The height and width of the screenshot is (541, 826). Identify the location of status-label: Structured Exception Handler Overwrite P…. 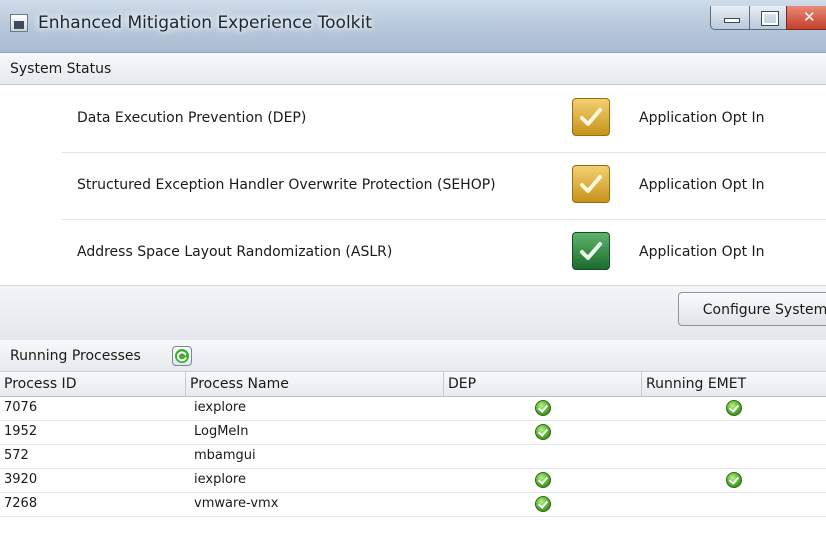
(286, 185).